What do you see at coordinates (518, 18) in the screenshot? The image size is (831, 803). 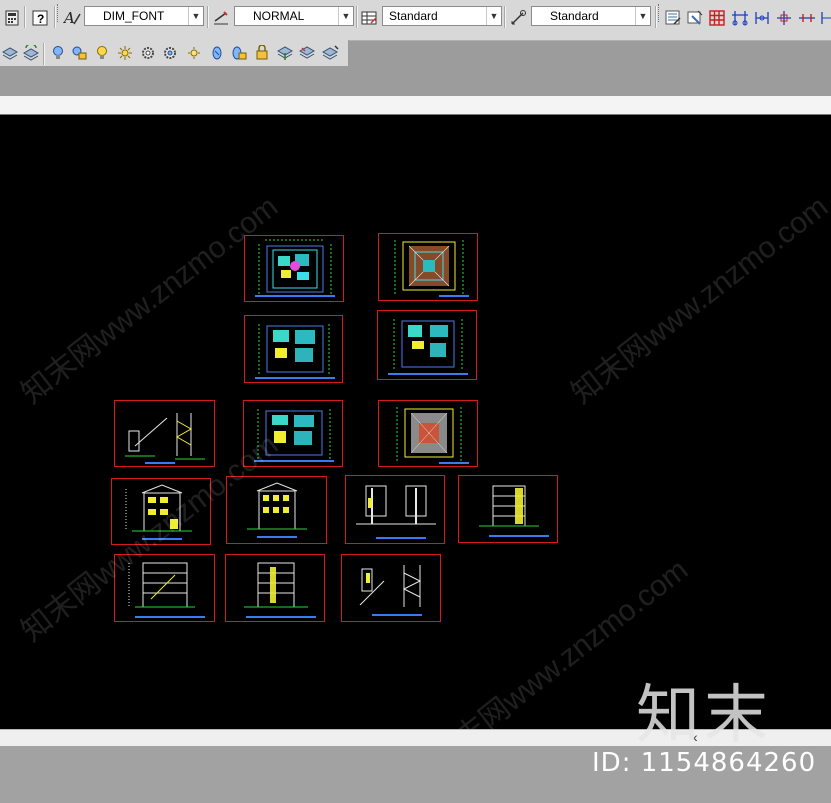 I see `multileader-style-icon` at bounding box center [518, 18].